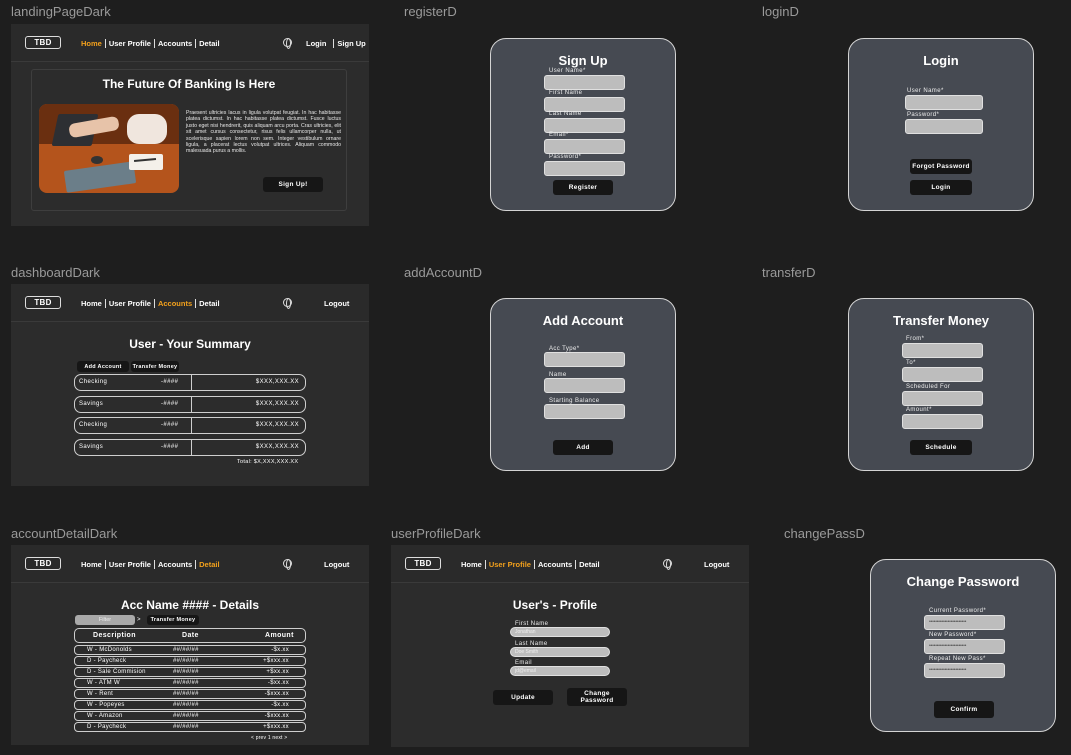  I want to click on register-button: Register, so click(583, 187).